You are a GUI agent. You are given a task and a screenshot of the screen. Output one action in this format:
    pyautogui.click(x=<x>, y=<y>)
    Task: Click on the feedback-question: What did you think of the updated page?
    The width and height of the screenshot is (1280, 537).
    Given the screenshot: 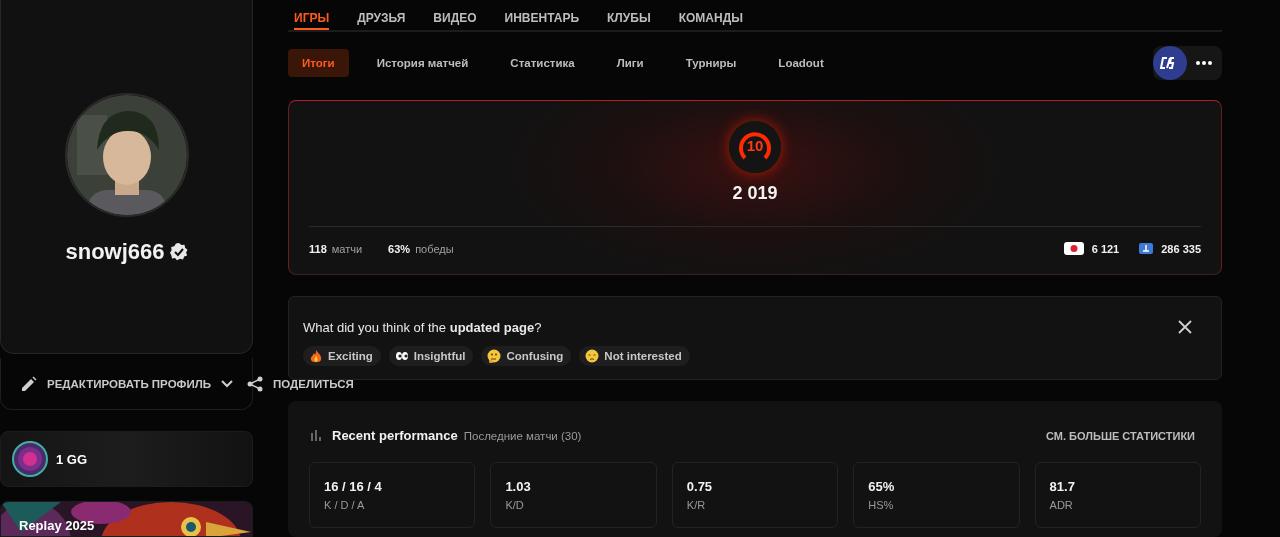 What is the action you would take?
    pyautogui.click(x=422, y=327)
    